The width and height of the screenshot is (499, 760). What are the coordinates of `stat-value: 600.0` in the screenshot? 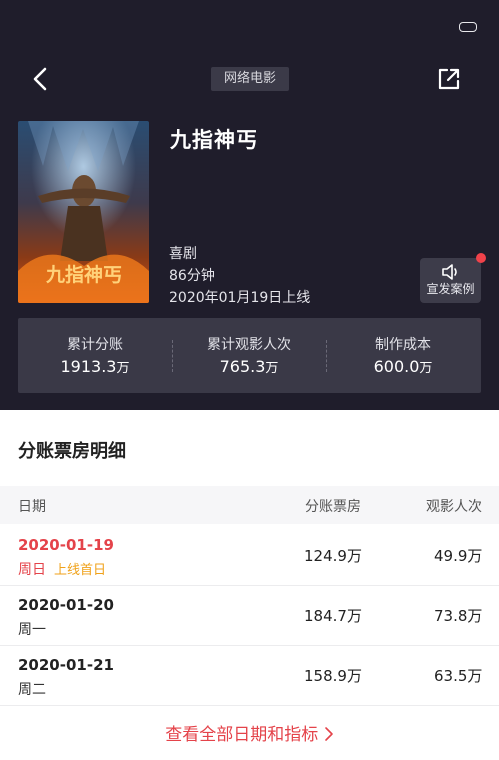 It's located at (396, 366).